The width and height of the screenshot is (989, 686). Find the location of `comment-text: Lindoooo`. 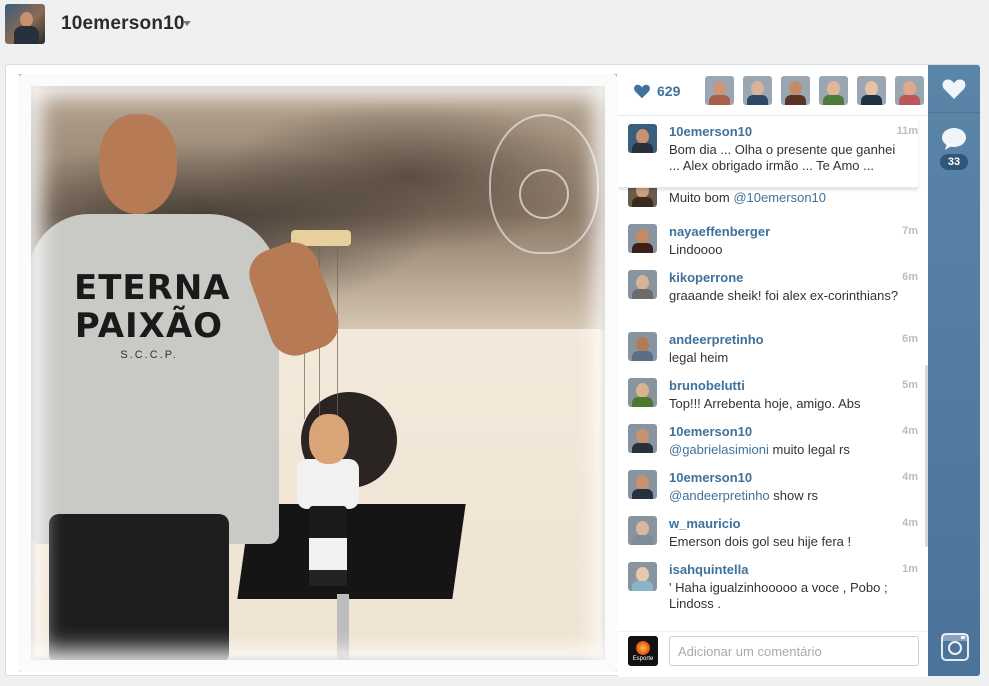

comment-text: Lindoooo is located at coordinates (696, 249).